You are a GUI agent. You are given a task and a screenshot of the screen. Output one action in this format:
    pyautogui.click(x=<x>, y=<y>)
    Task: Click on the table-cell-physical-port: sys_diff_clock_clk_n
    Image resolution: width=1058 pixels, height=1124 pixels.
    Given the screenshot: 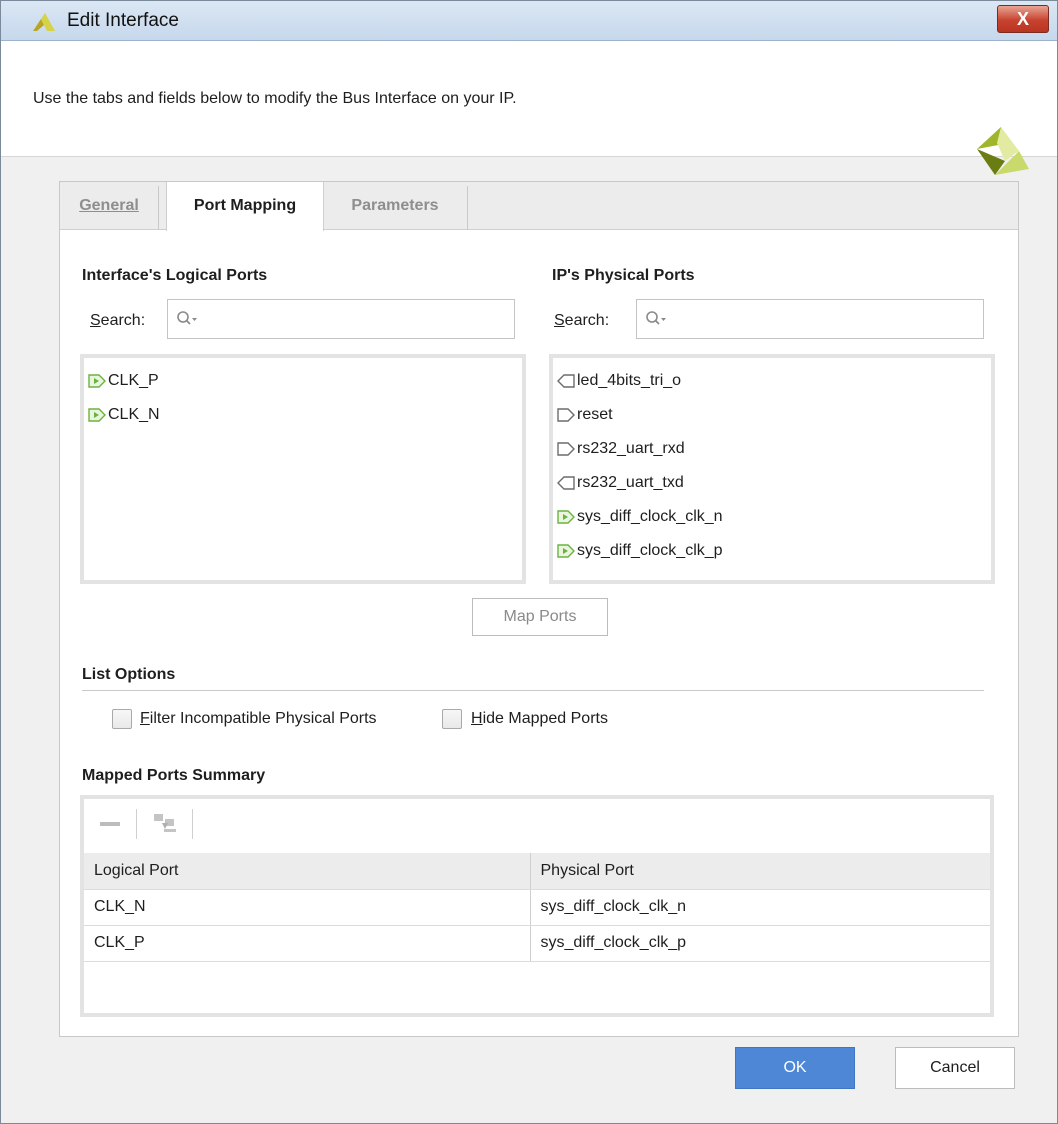 What is the action you would take?
    pyautogui.click(x=760, y=907)
    